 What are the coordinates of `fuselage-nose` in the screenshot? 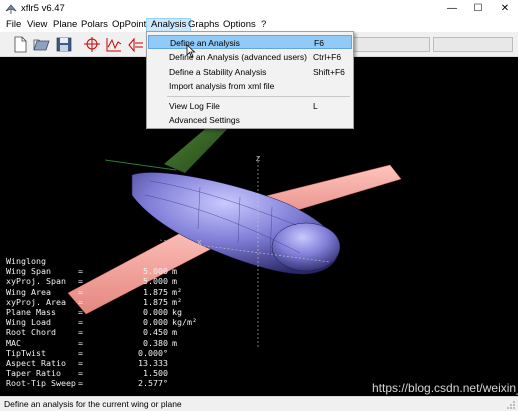 It's located at (306, 247).